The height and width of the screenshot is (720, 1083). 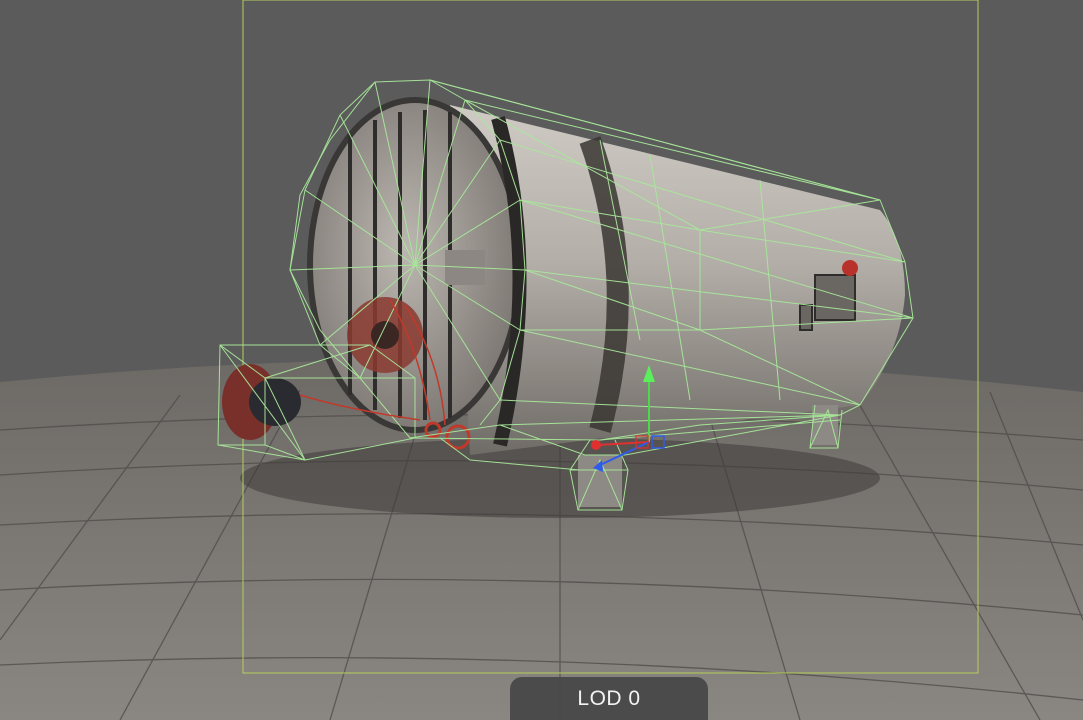 What do you see at coordinates (609, 698) in the screenshot?
I see `lod-level-indicator: LOD 0` at bounding box center [609, 698].